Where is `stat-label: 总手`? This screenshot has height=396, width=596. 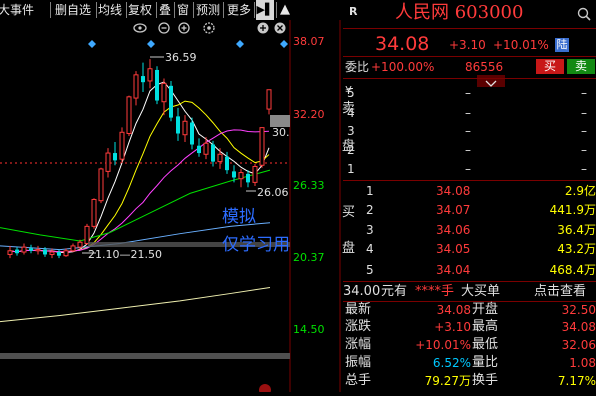
stat-label: 总手 is located at coordinates (358, 380).